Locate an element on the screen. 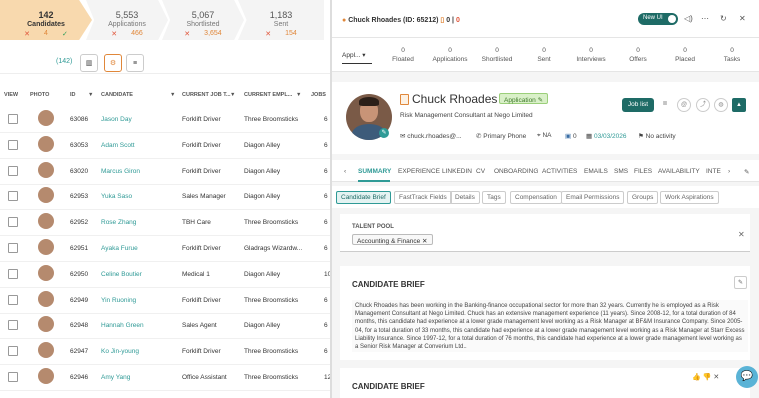 Image resolution: width=759 pixels, height=398 pixels. candidate-name-link: Yuka Saso is located at coordinates (116, 196).